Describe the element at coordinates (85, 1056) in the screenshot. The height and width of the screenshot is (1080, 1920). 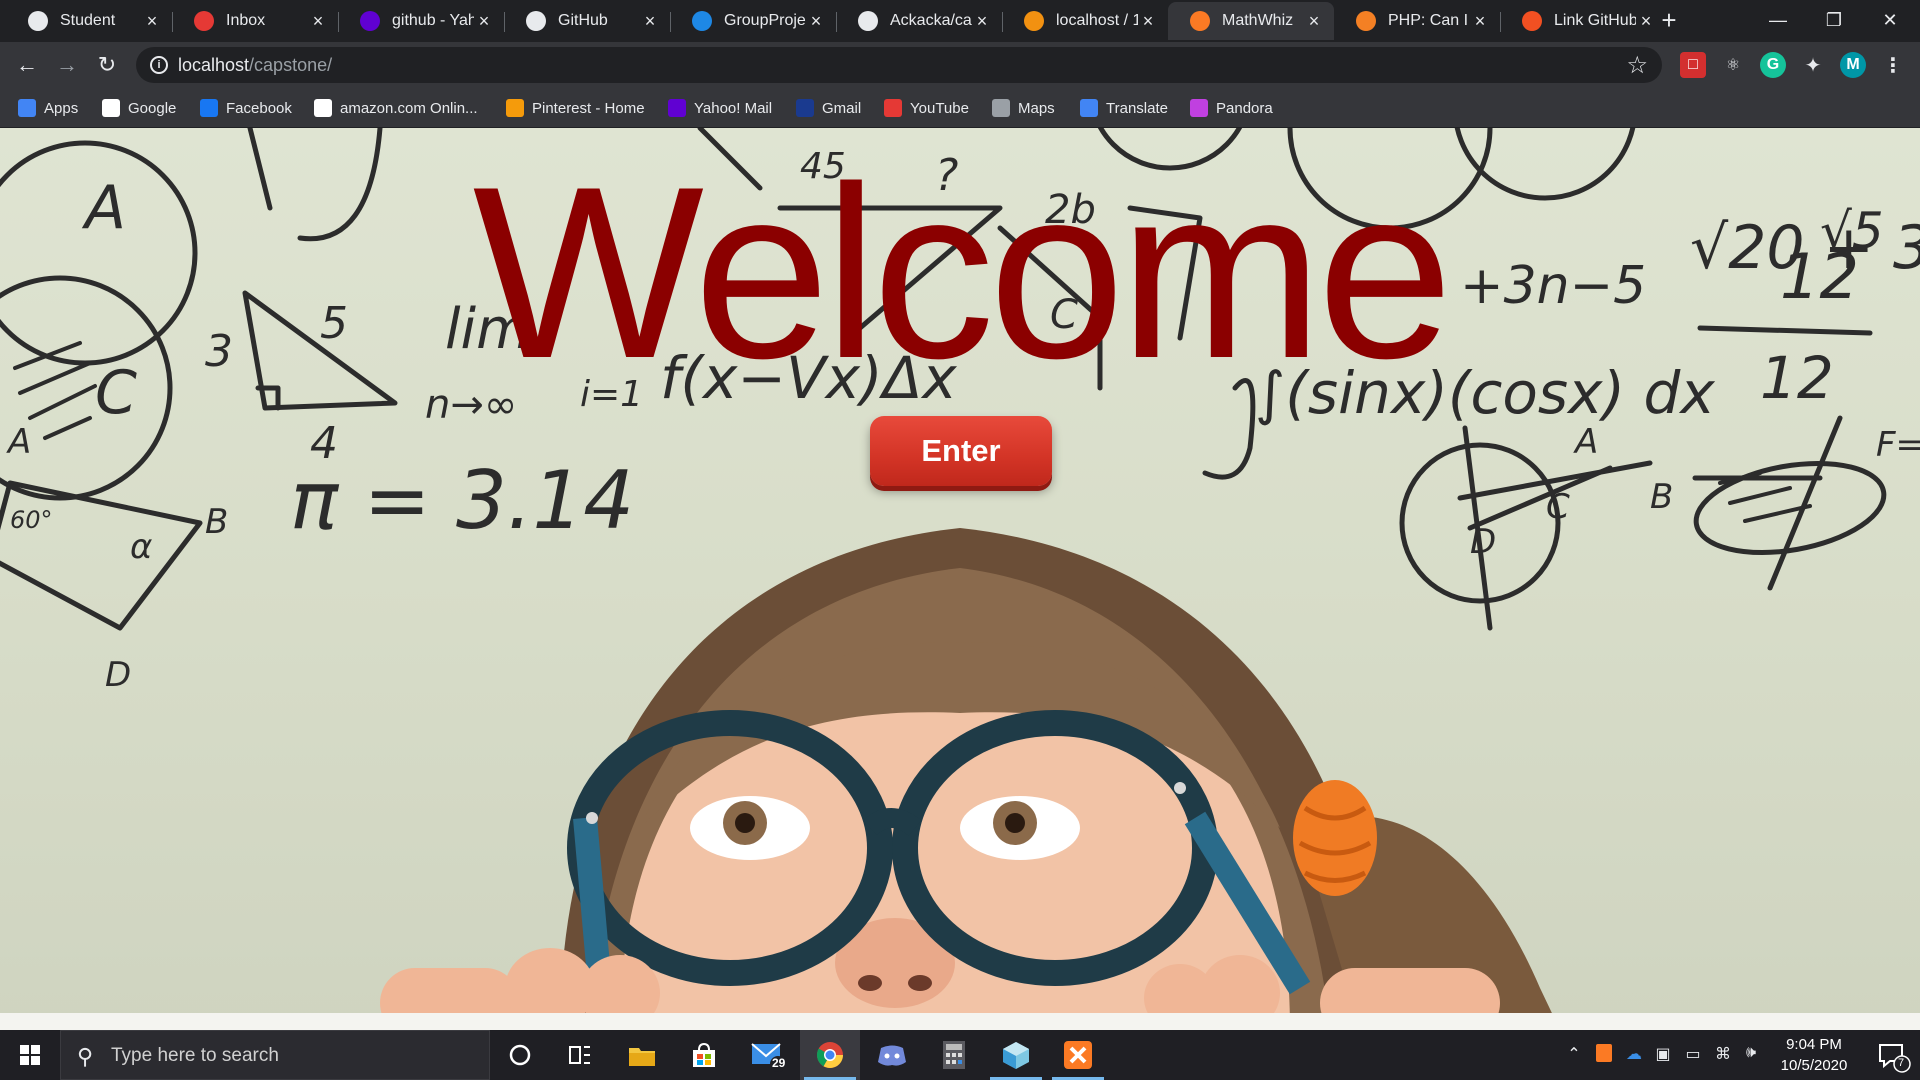
I see `search-icon: ⚲` at that location.